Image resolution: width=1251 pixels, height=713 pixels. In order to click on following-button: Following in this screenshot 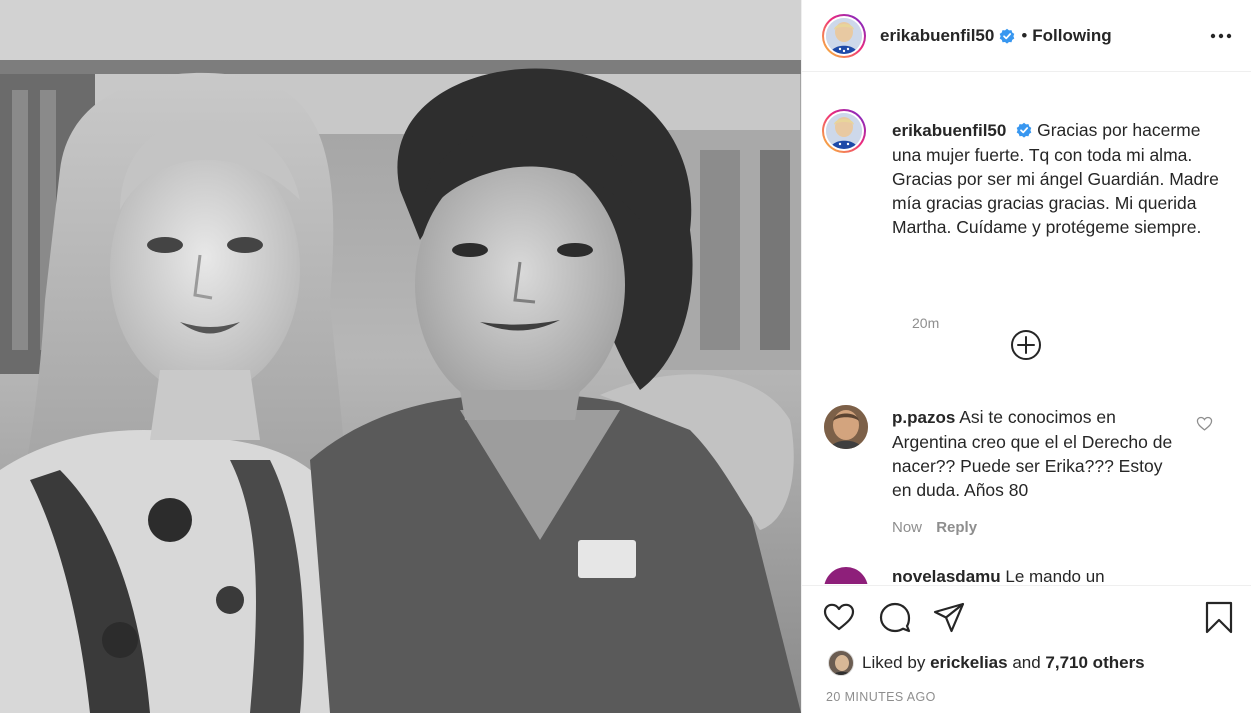, I will do `click(1071, 36)`.